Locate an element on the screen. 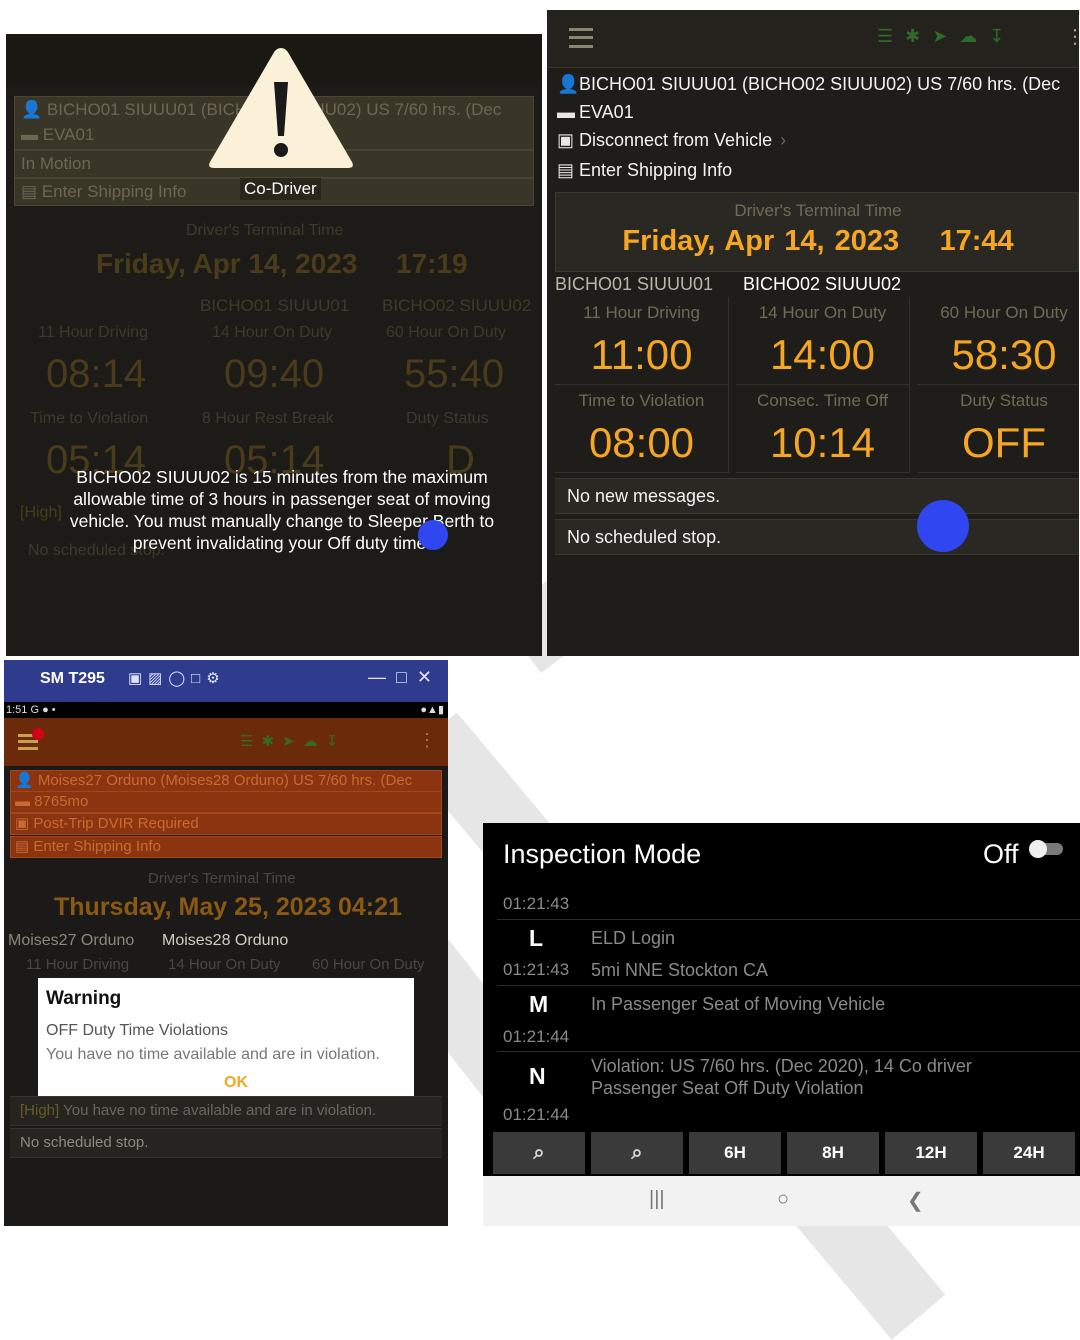  terminal-time: 04:21 is located at coordinates (370, 907).